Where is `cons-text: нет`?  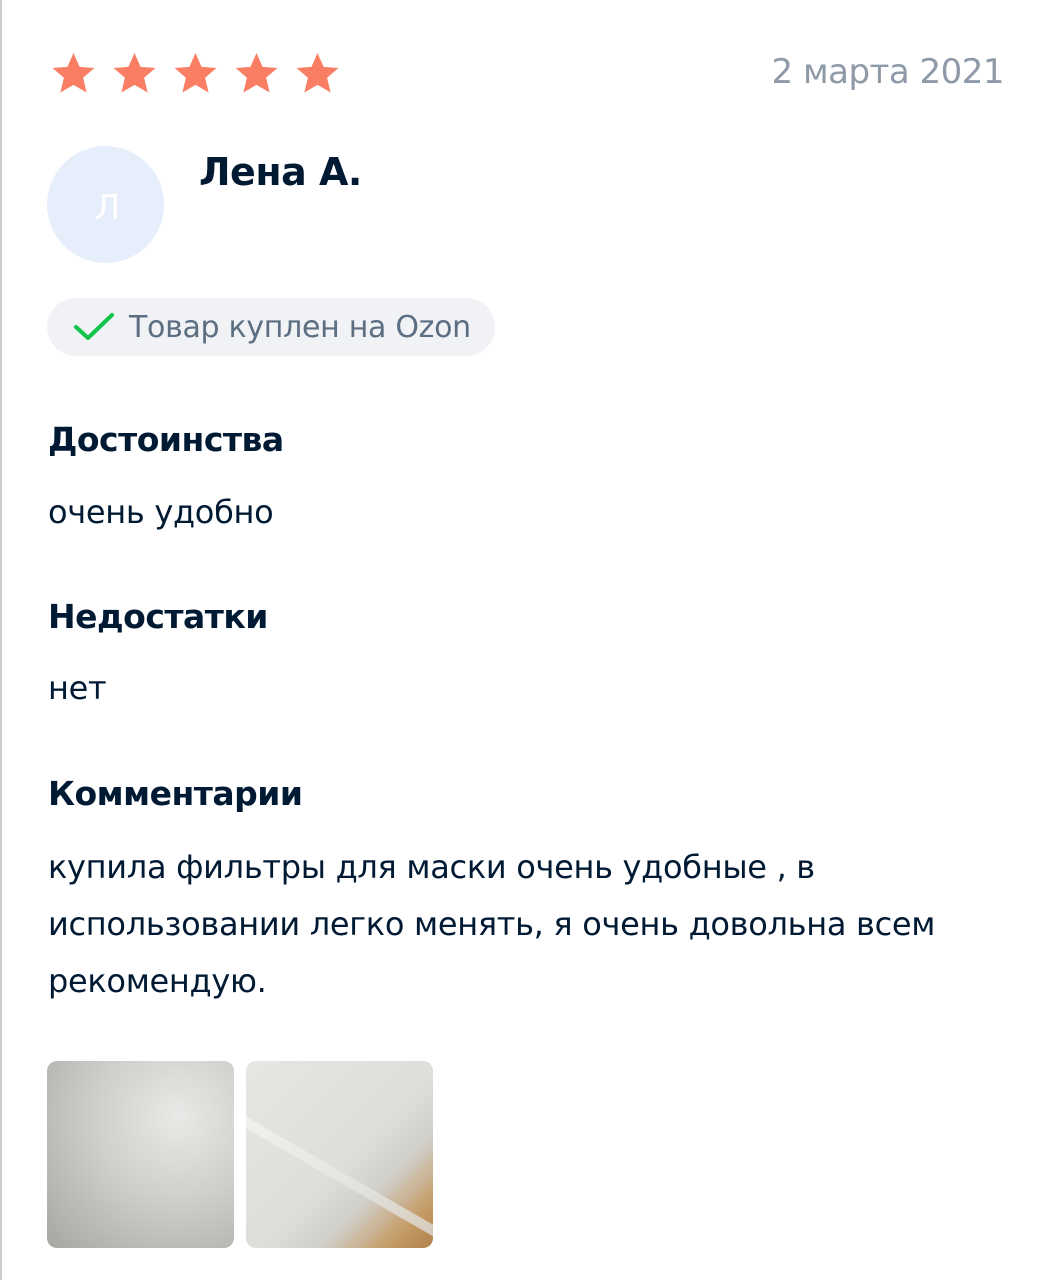 cons-text: нет is located at coordinates (77, 688).